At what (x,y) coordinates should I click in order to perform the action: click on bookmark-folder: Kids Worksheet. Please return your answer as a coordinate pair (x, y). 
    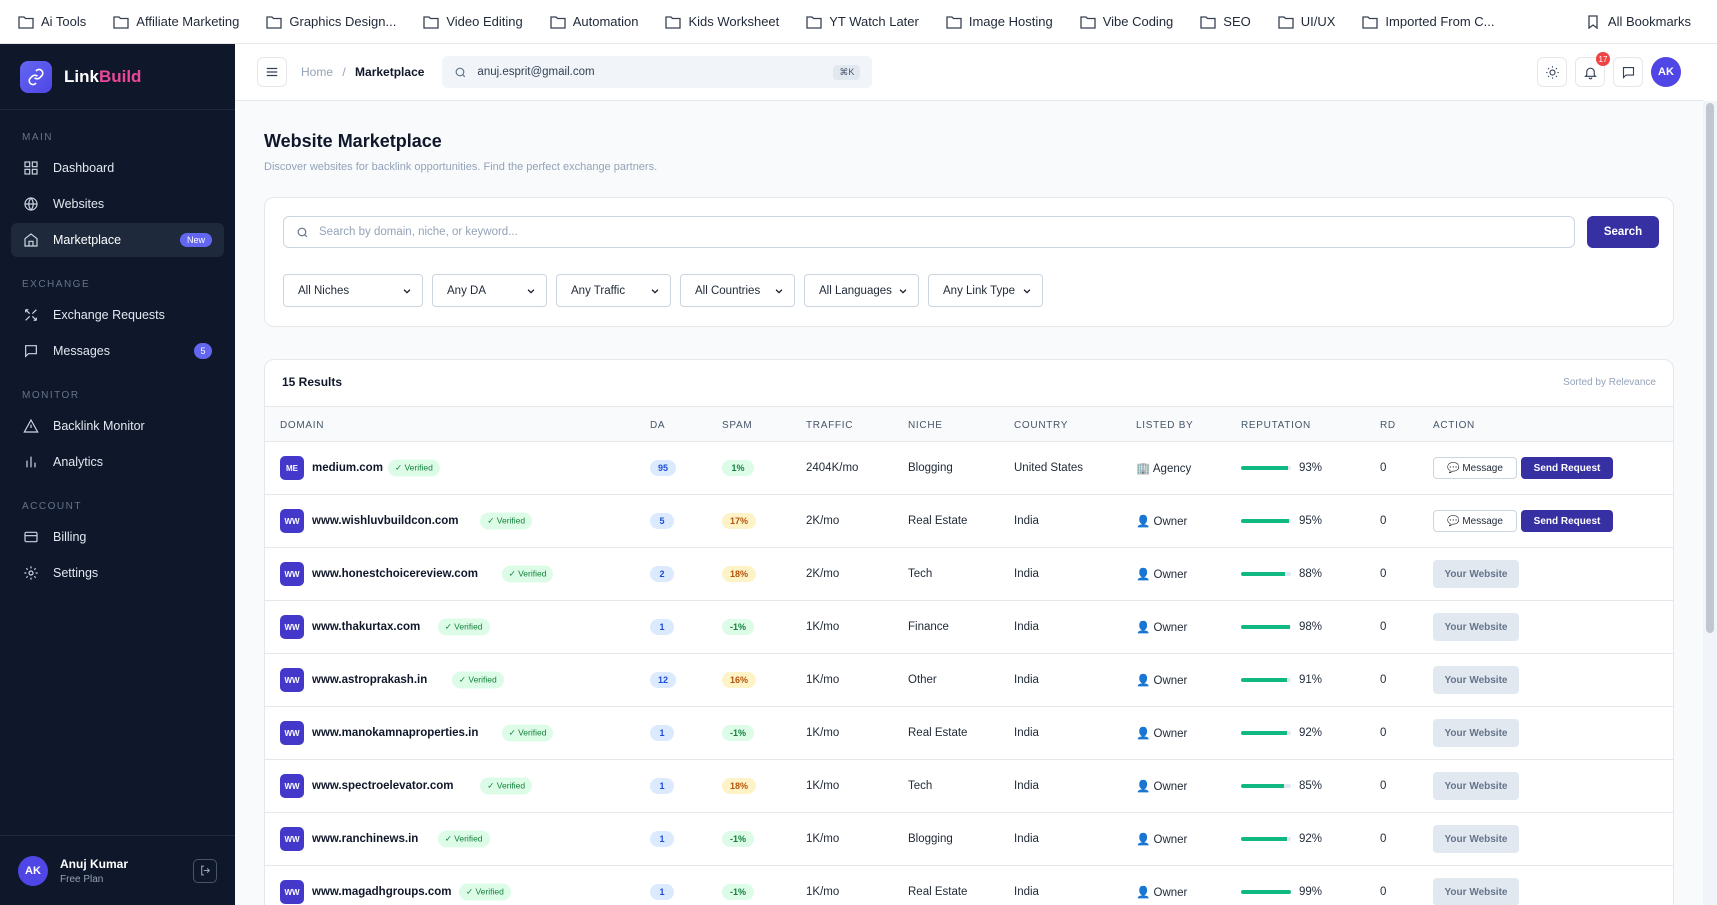
    Looking at the image, I should click on (722, 21).